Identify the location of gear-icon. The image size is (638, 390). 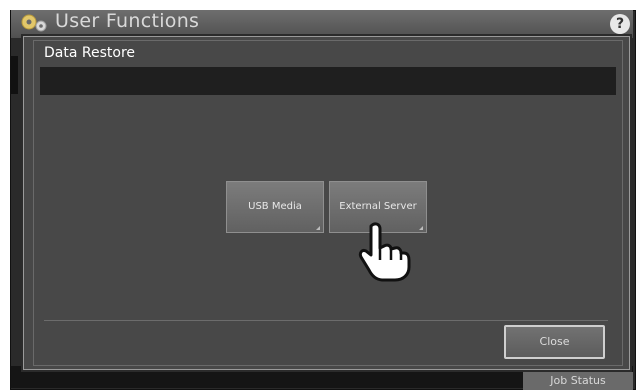
(34, 23).